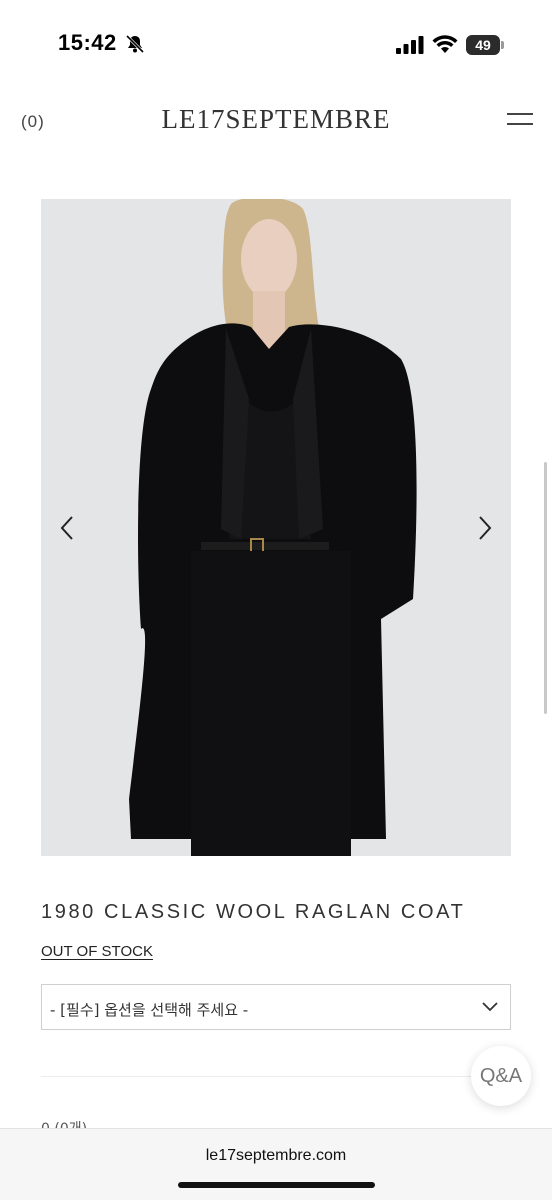 The image size is (552, 1200). What do you see at coordinates (149, 1010) in the screenshot?
I see `option-select-value: - [필수] 옵션을 선택해 주세요 -` at bounding box center [149, 1010].